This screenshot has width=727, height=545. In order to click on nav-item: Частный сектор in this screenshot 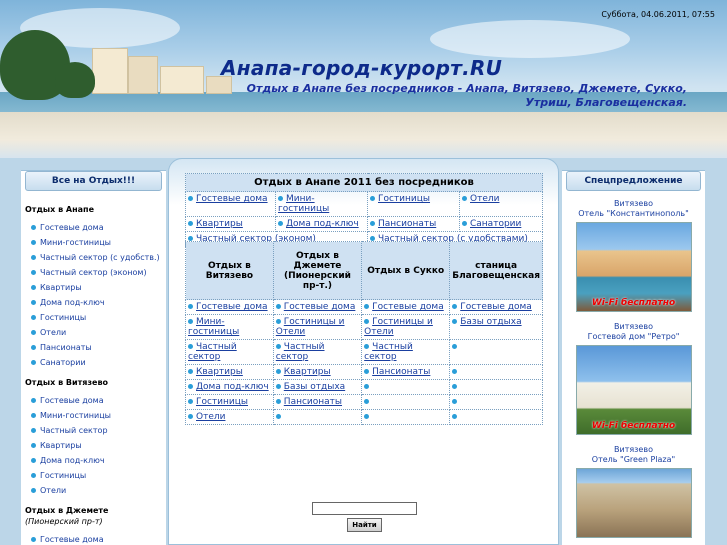, I will do `click(93, 430)`.